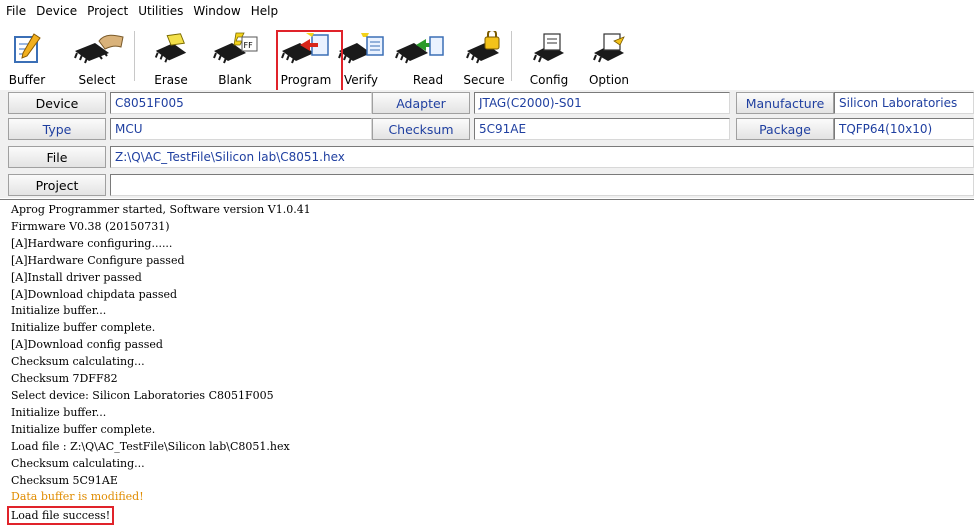 Image resolution: width=974 pixels, height=526 pixels. Describe the element at coordinates (107, 11) in the screenshot. I see `menu-project: Project` at that location.